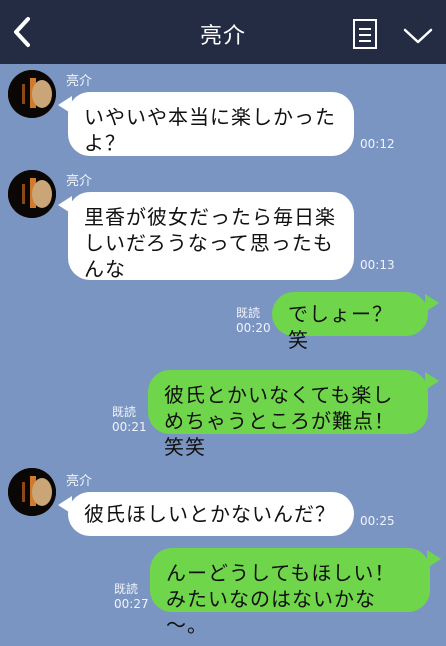 The height and width of the screenshot is (646, 446). Describe the element at coordinates (288, 414) in the screenshot. I see `message-bubble: 彼氏とかいなくても楽しめちゃうところが難点！笑笑` at that location.